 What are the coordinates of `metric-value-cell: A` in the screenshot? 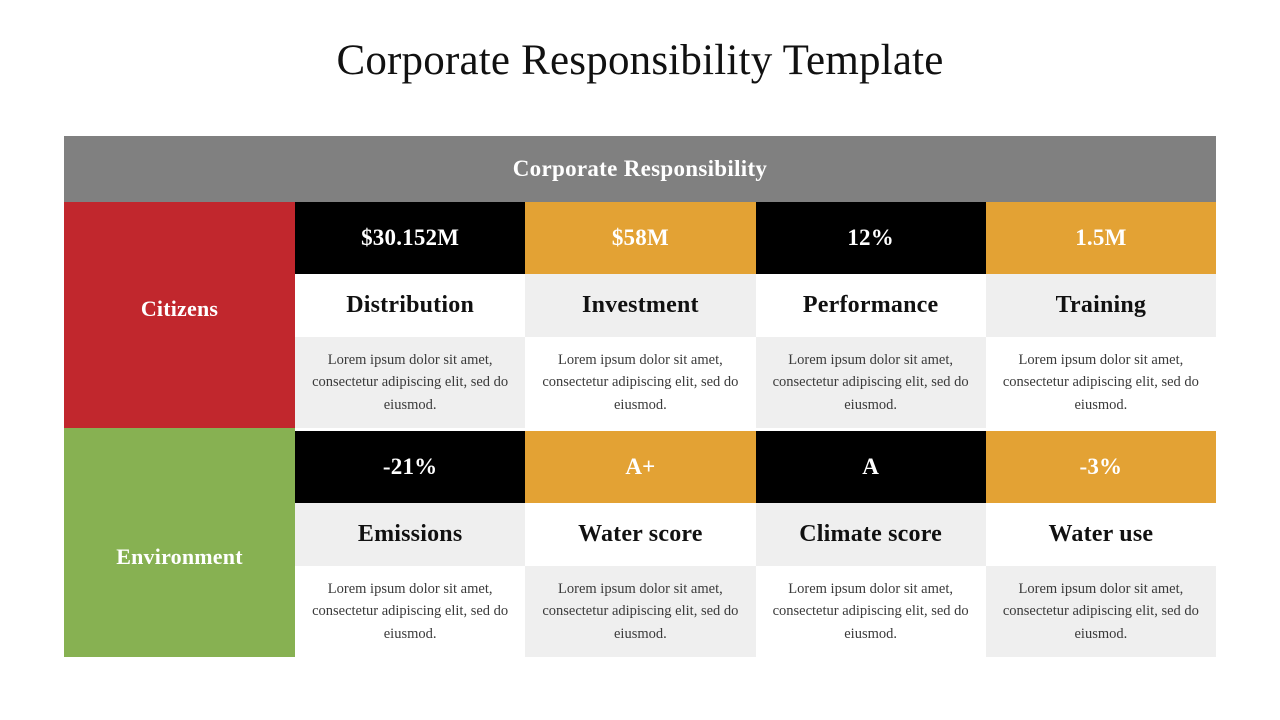 It's located at (870, 467).